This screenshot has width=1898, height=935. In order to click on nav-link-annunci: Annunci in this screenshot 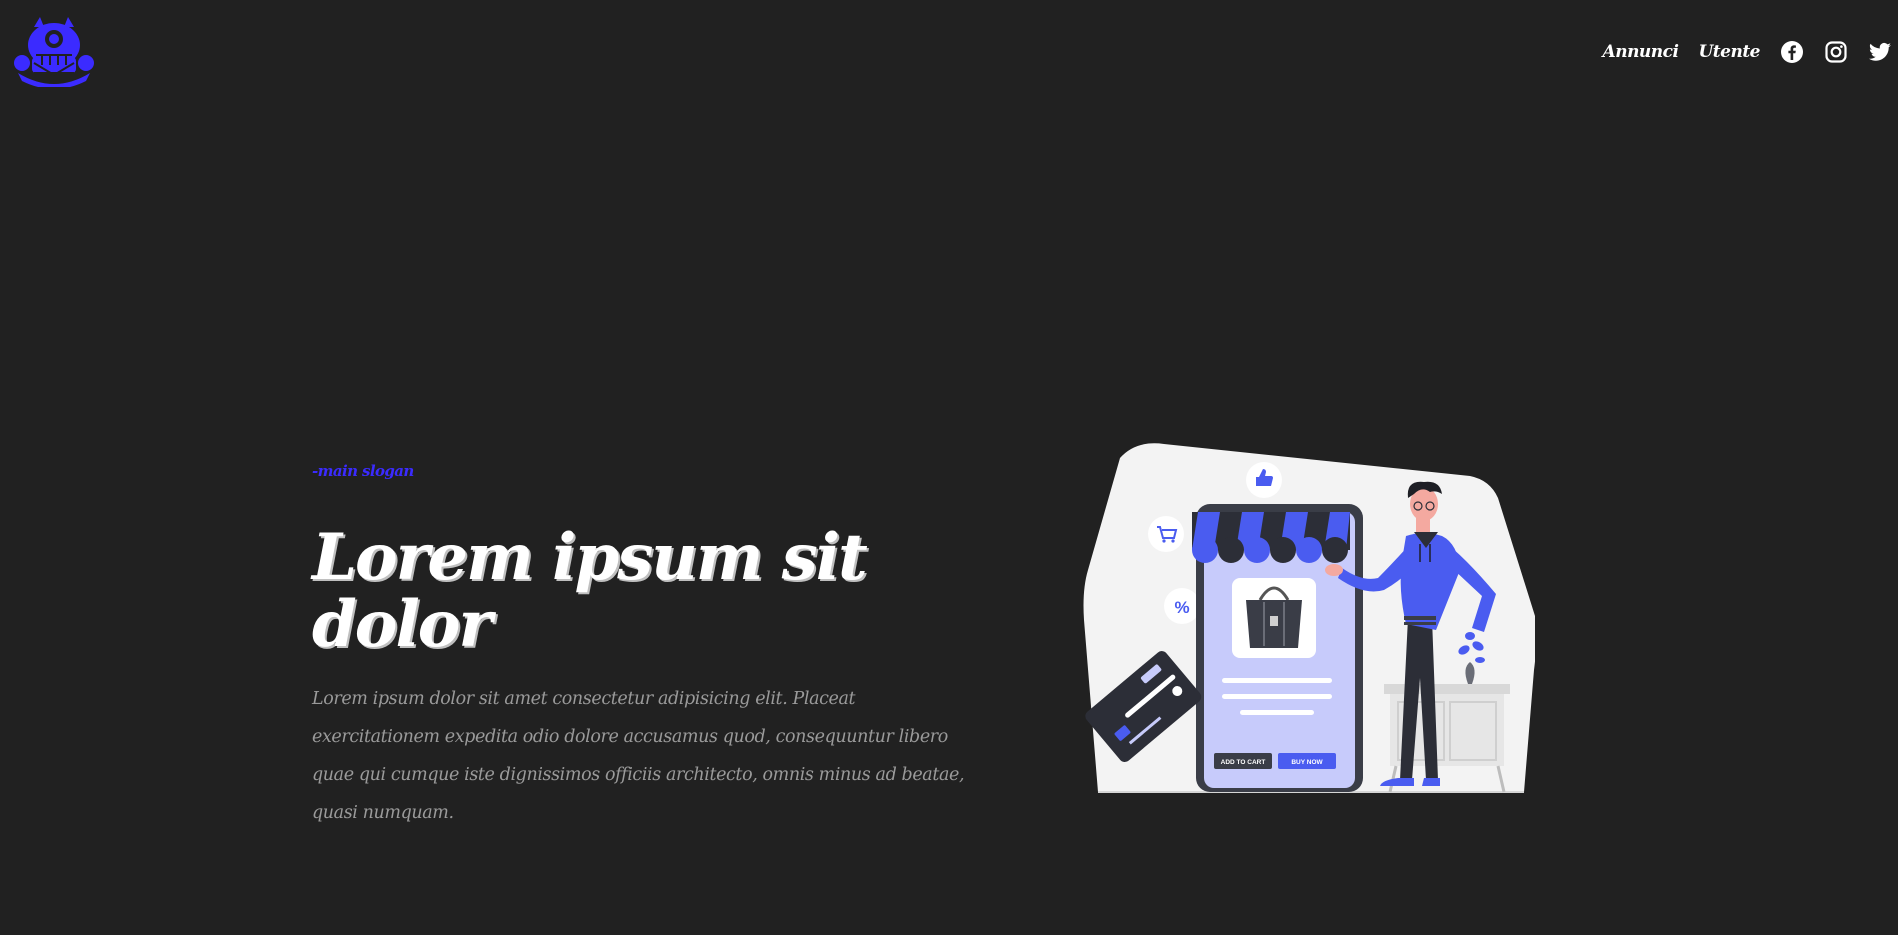, I will do `click(1641, 52)`.